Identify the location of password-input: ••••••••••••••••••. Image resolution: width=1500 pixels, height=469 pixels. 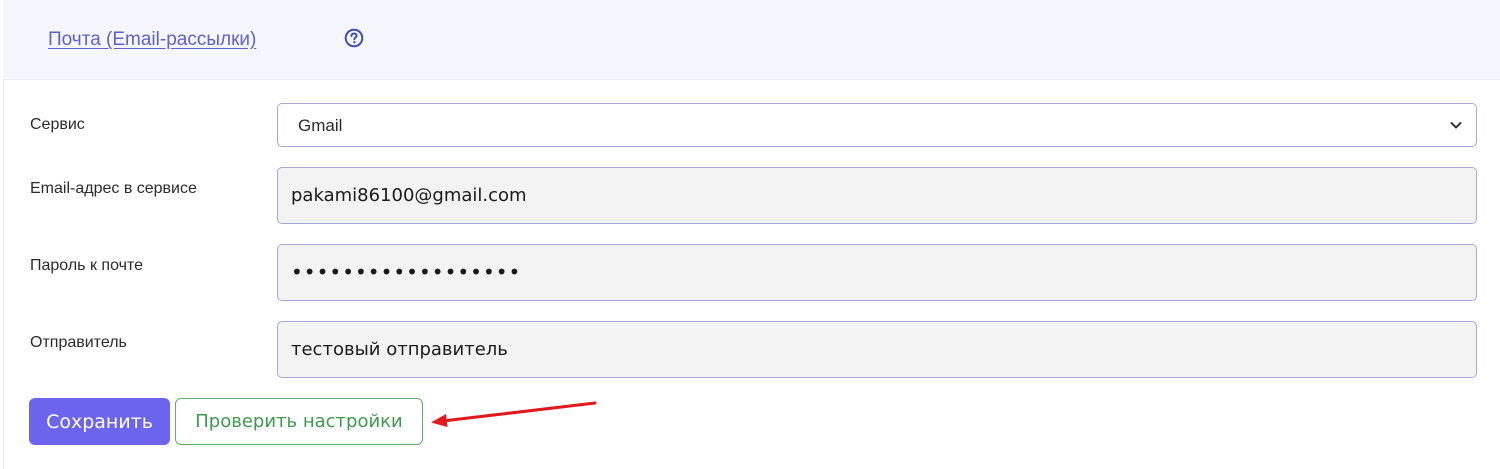
(877, 272).